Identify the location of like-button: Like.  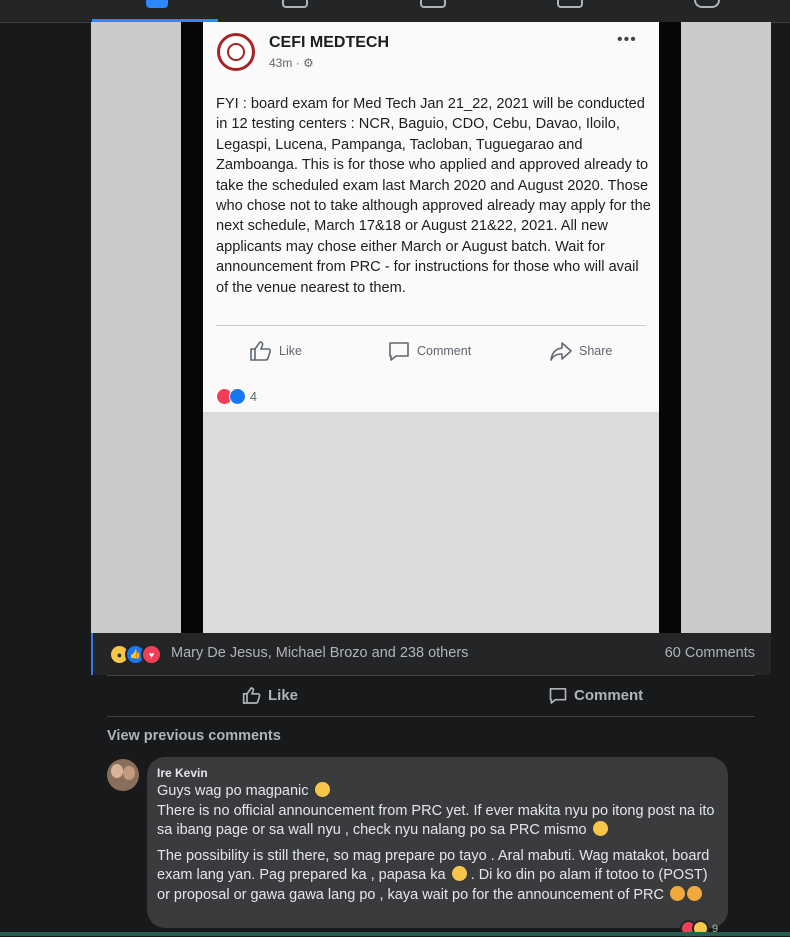
(270, 695).